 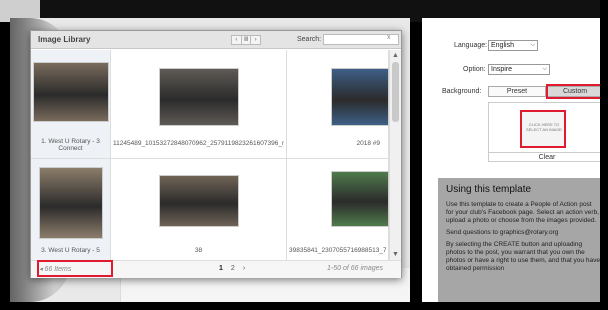 What do you see at coordinates (216, 40) in the screenshot?
I see `modal-header: Image Library ‹ Ⅲ › Search: x` at bounding box center [216, 40].